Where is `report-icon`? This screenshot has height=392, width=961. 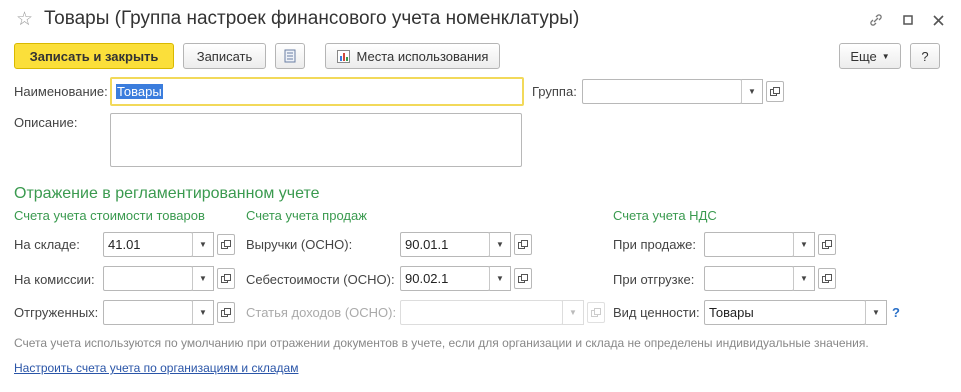 report-icon is located at coordinates (343, 56).